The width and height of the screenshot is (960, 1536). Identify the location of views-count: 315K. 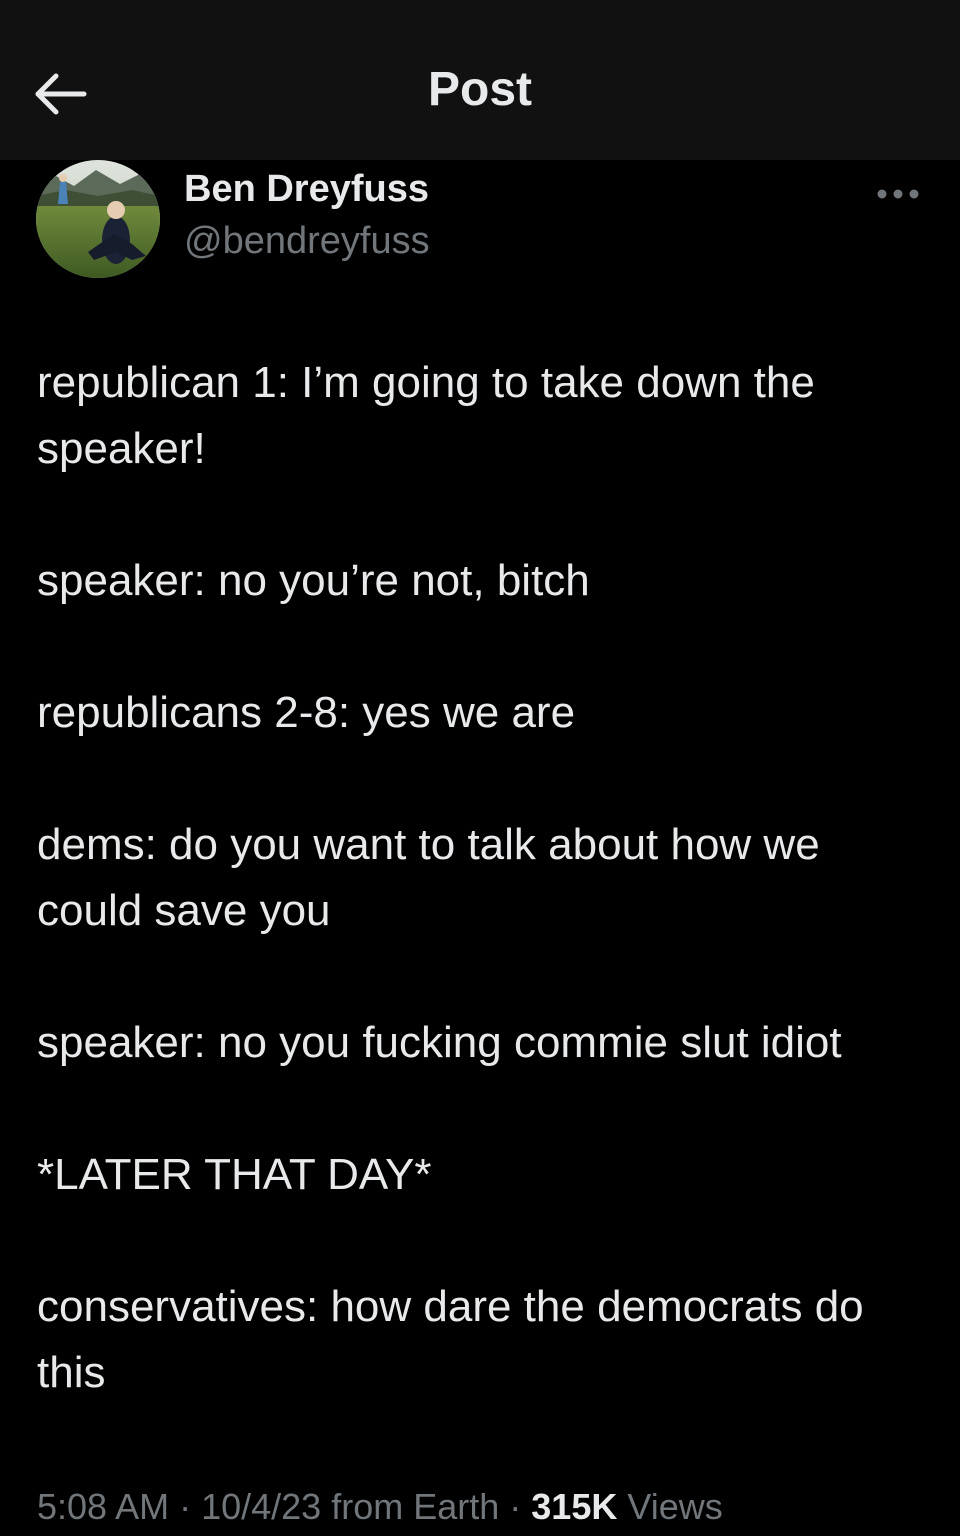
(574, 1506).